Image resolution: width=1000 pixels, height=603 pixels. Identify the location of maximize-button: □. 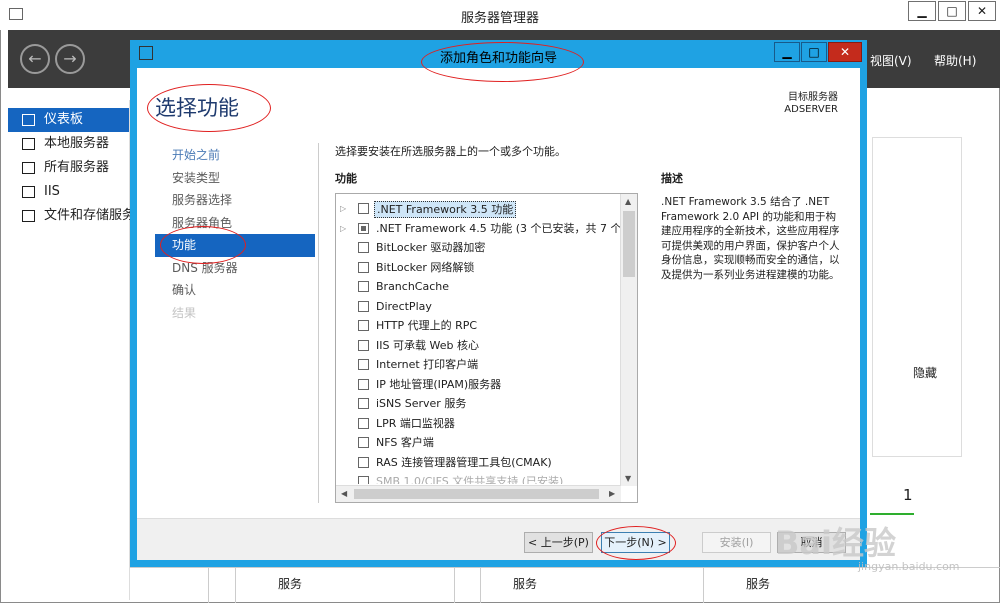
(952, 11).